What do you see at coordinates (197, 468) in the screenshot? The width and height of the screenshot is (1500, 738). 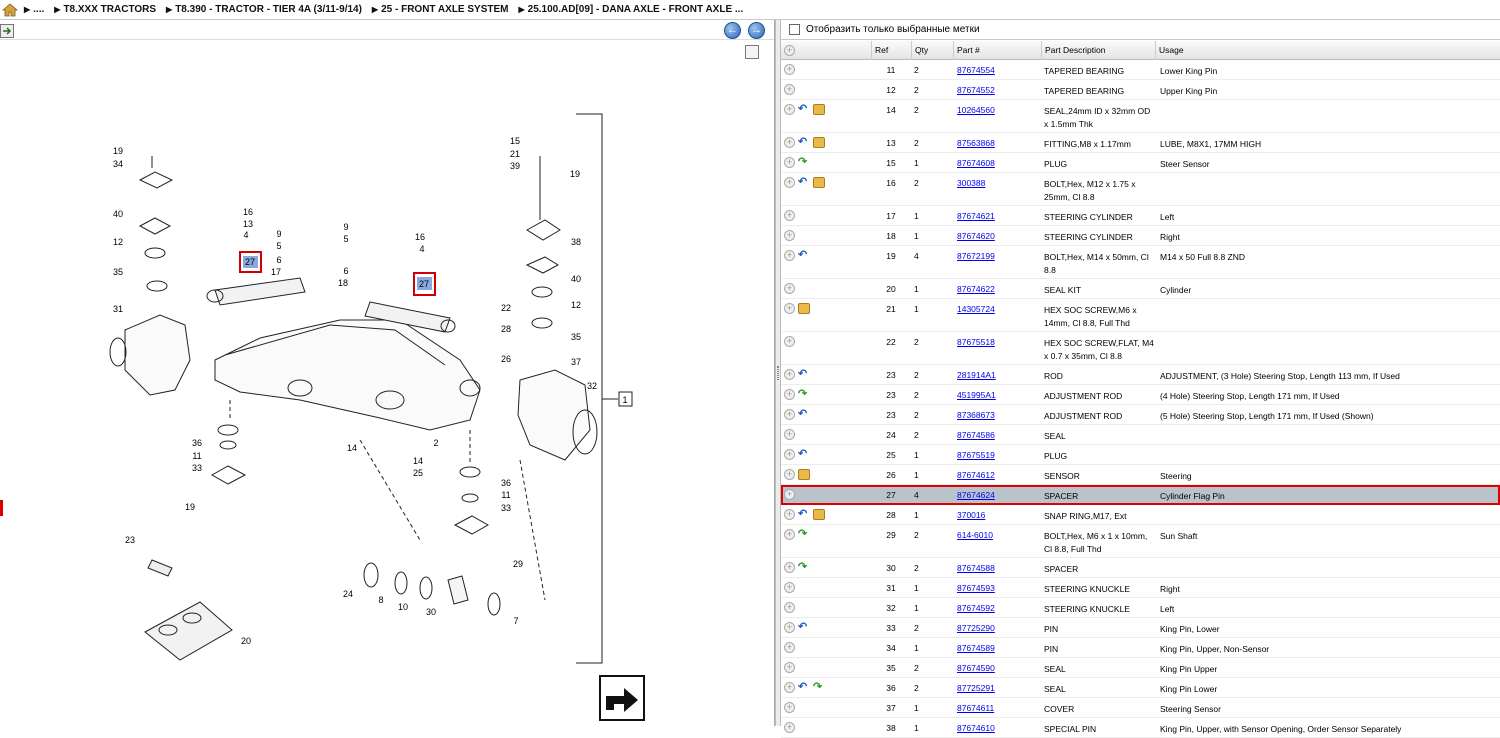 I see `callout-33: 33` at bounding box center [197, 468].